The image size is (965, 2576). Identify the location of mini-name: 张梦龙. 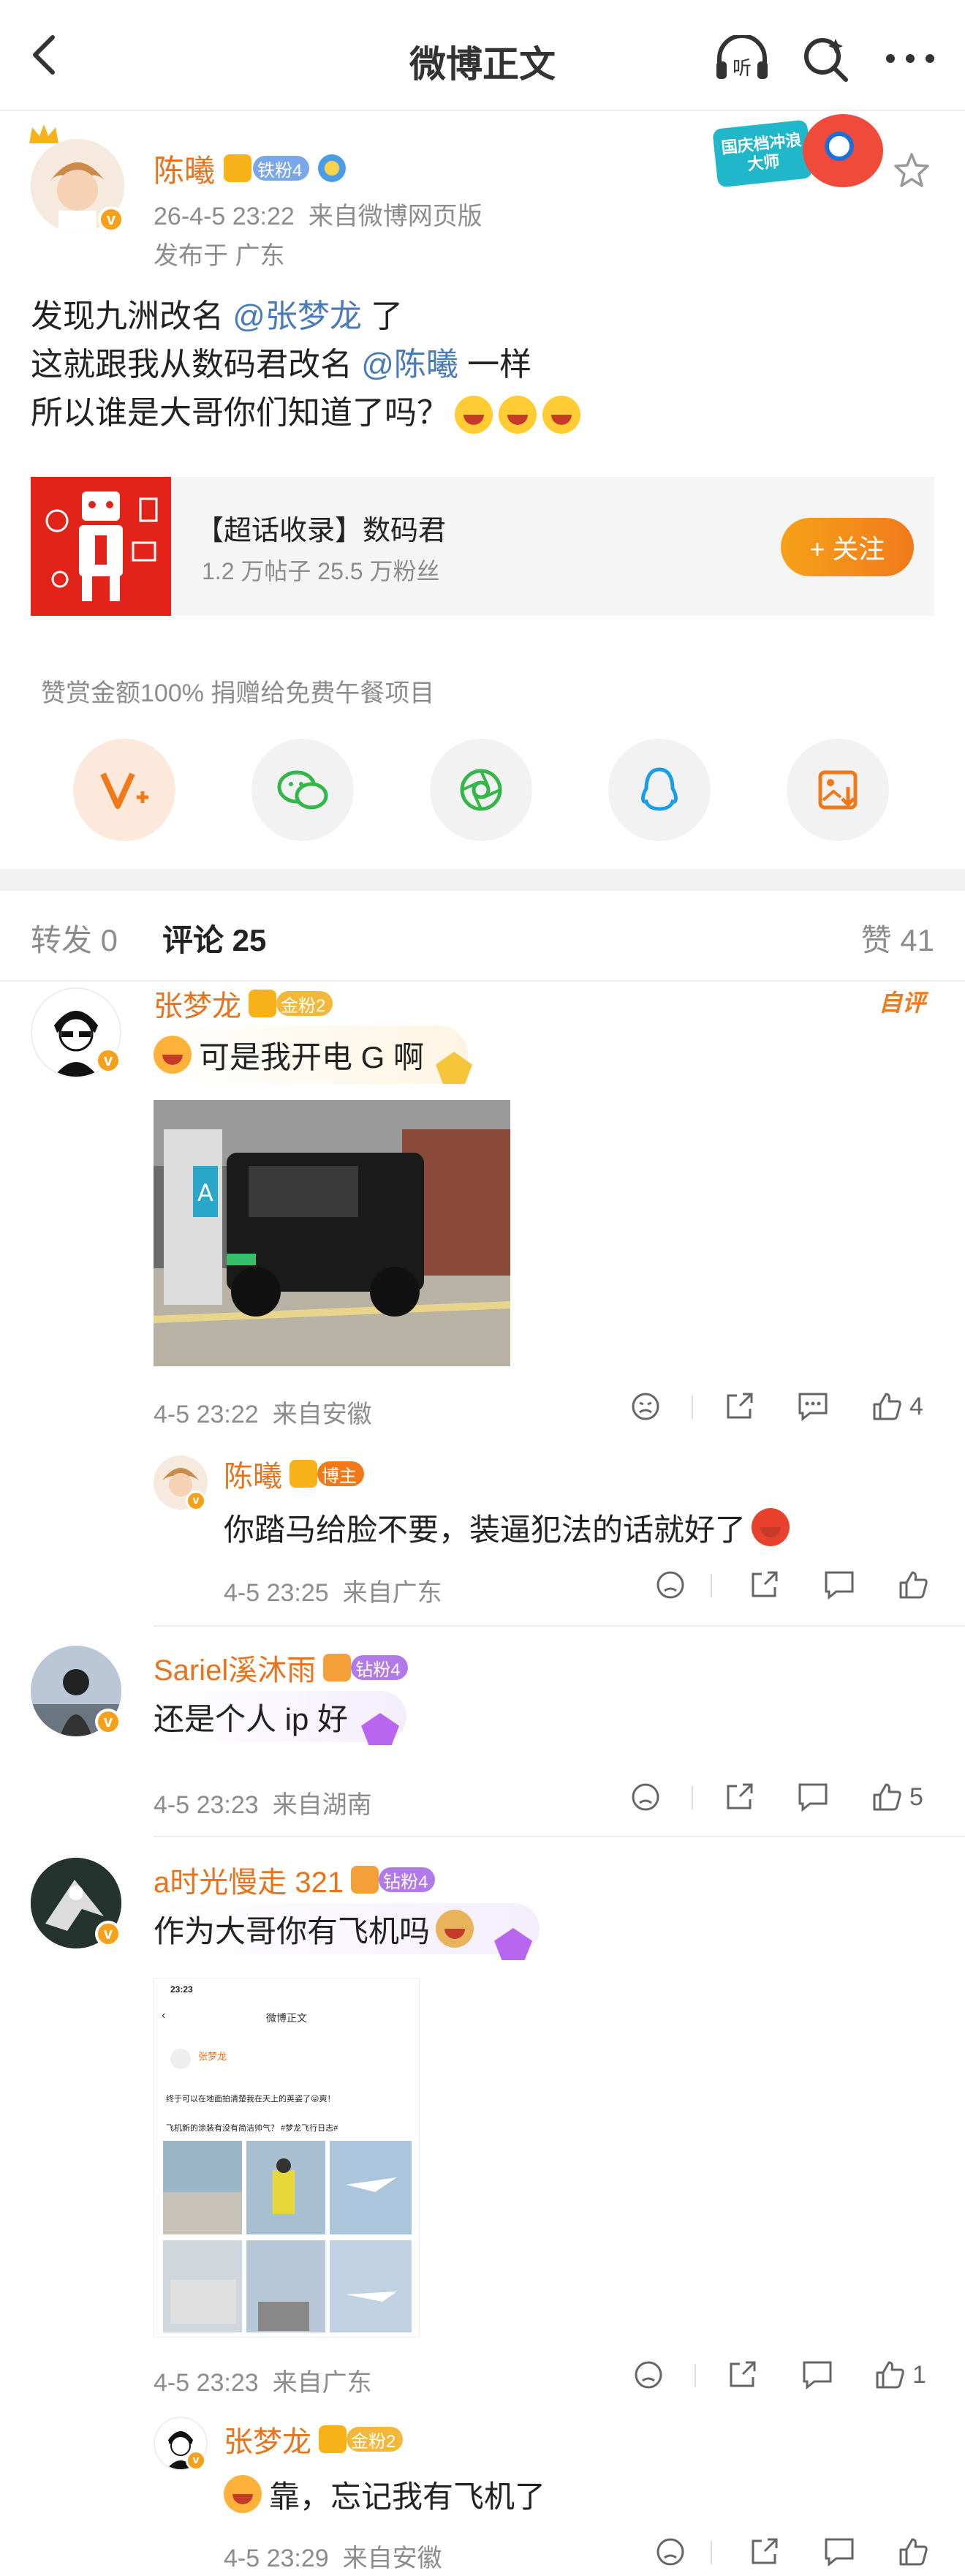
(212, 2056).